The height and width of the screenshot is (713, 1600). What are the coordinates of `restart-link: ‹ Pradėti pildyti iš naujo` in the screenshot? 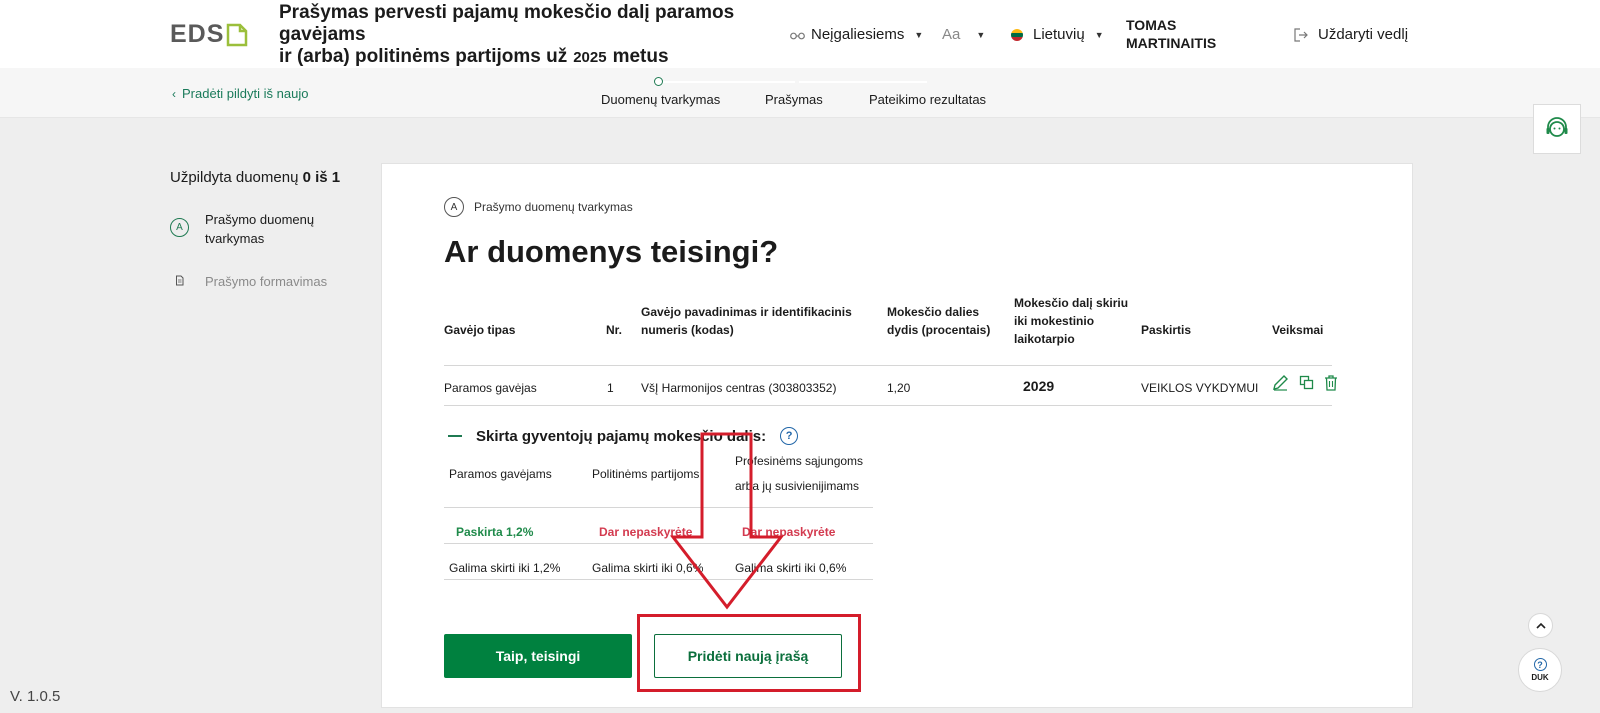 It's located at (240, 93).